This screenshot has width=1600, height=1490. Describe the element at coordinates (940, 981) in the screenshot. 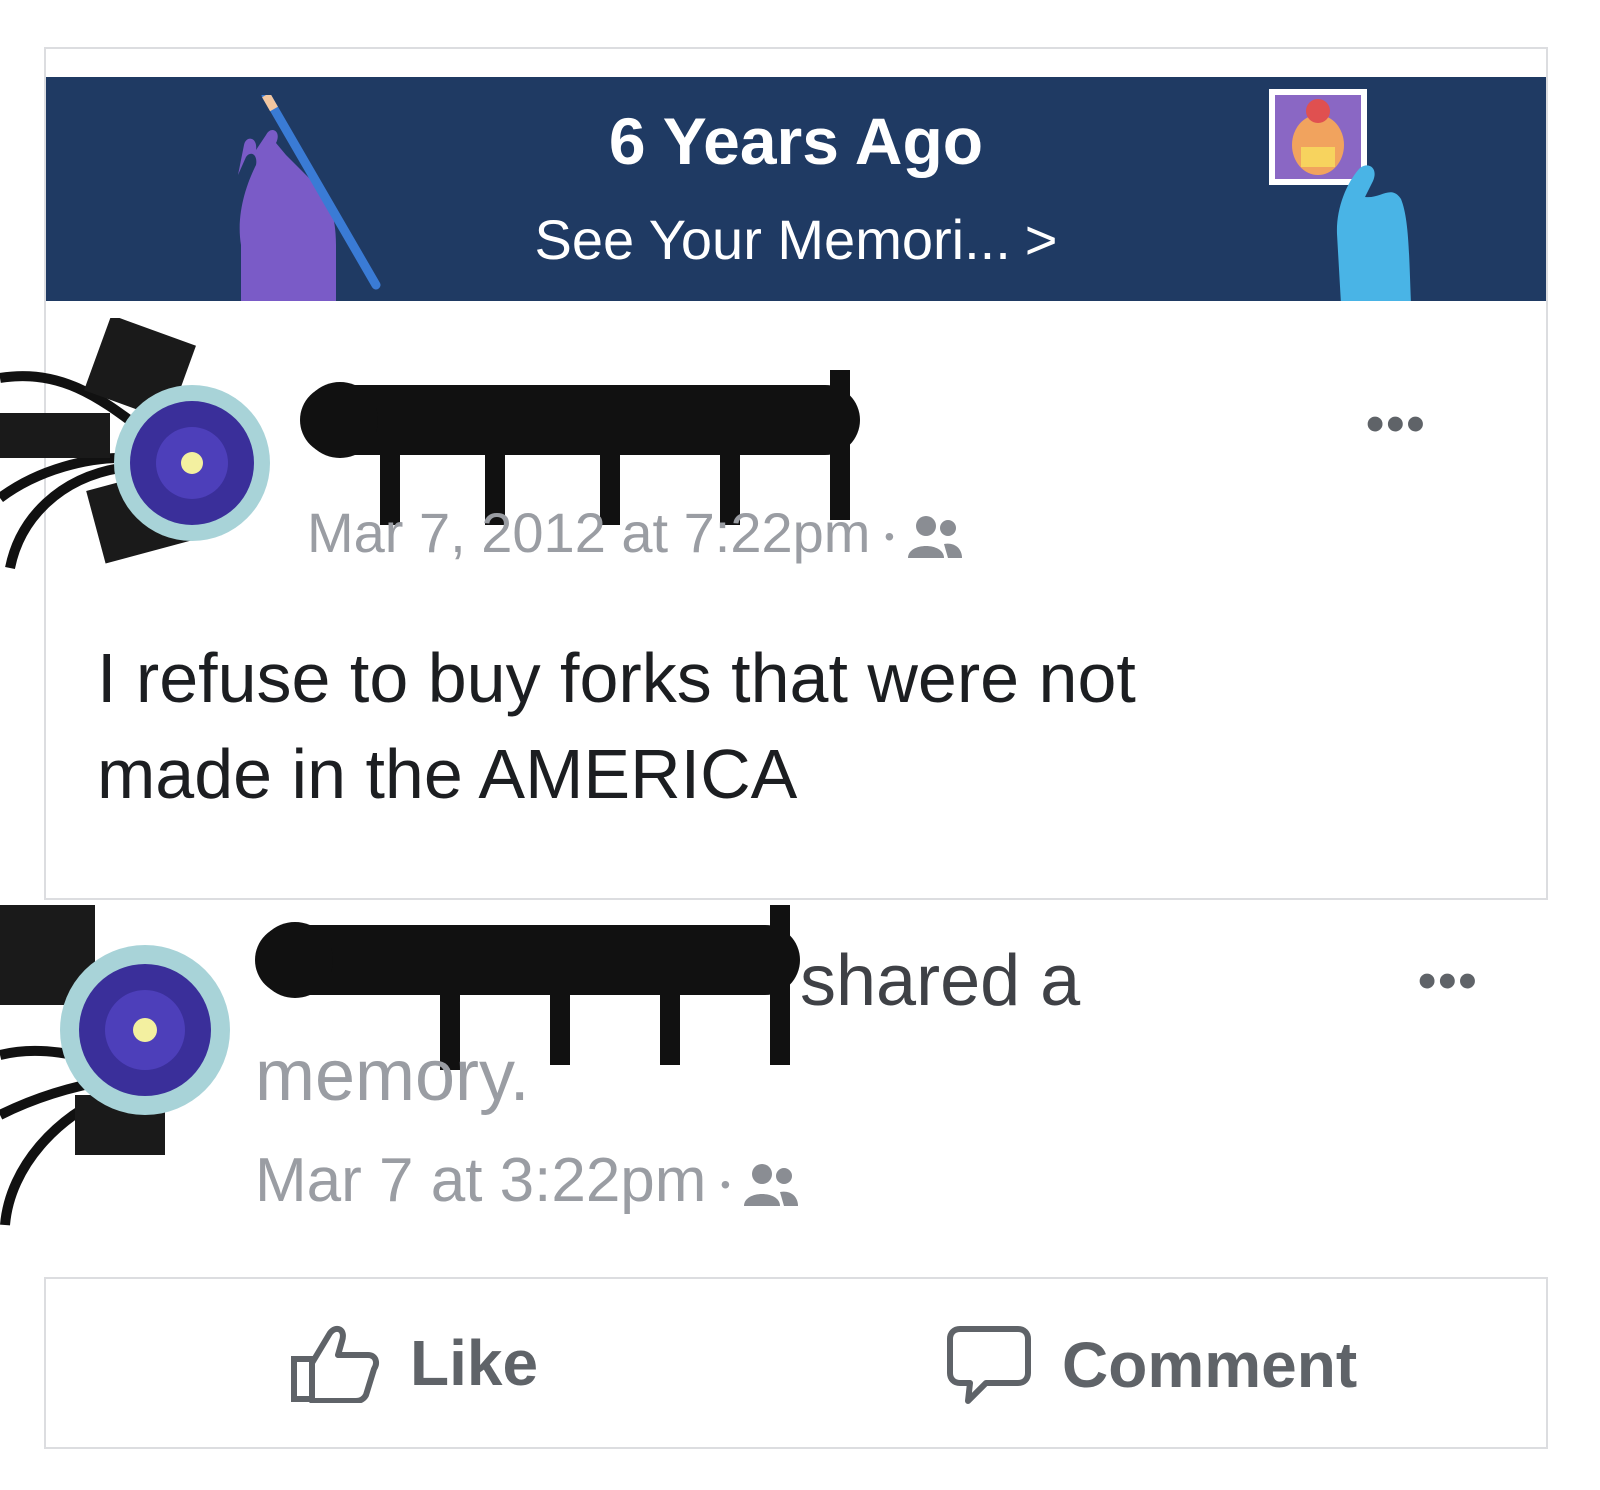

I see `shared-action-text: shared a` at that location.